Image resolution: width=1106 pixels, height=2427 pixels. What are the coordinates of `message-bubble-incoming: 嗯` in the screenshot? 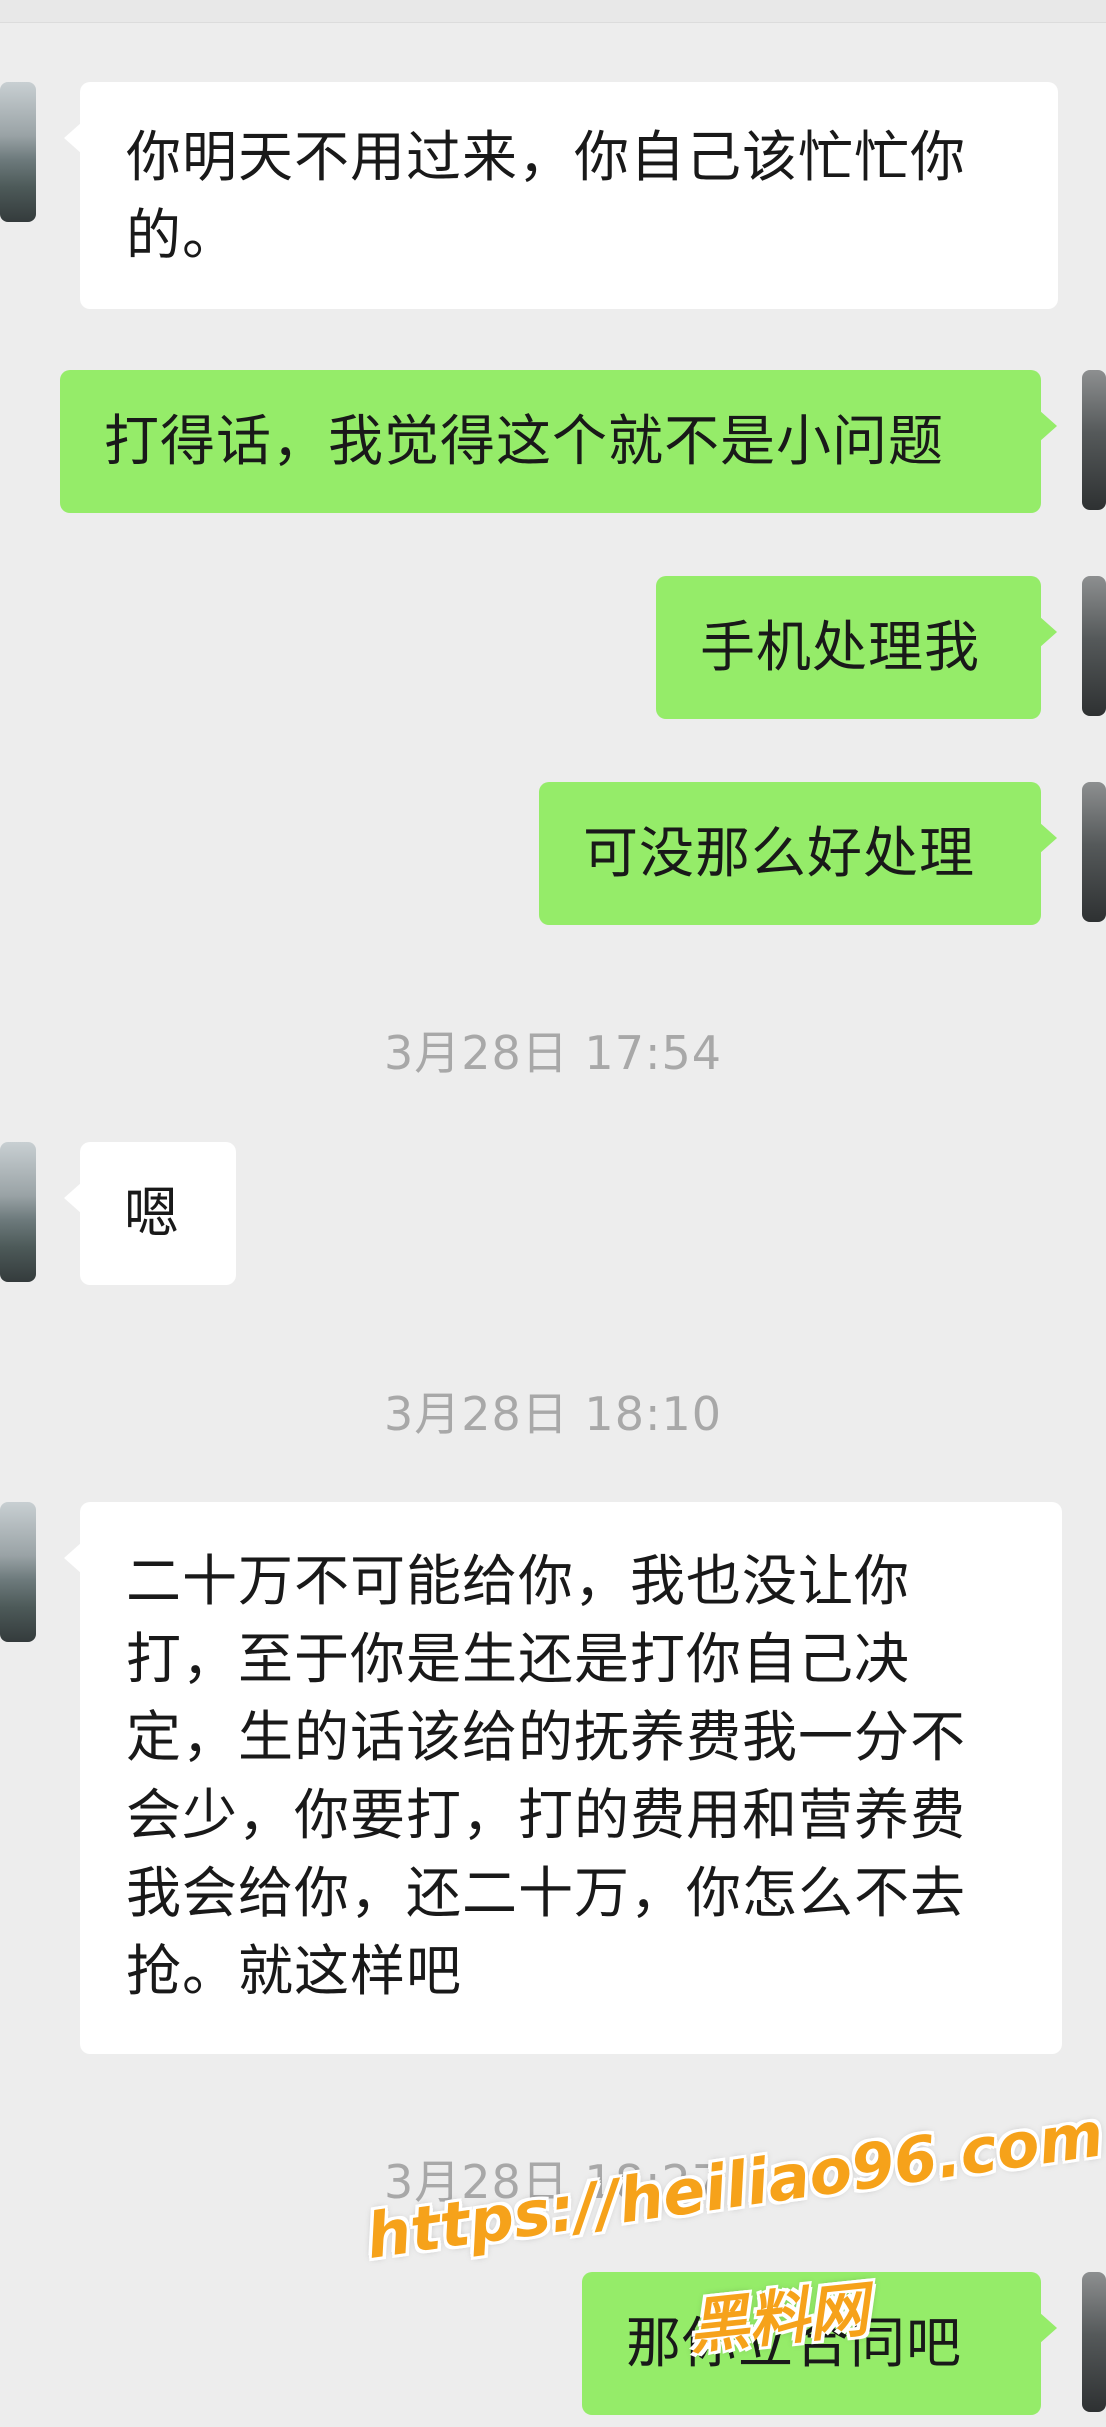 It's located at (150, 1213).